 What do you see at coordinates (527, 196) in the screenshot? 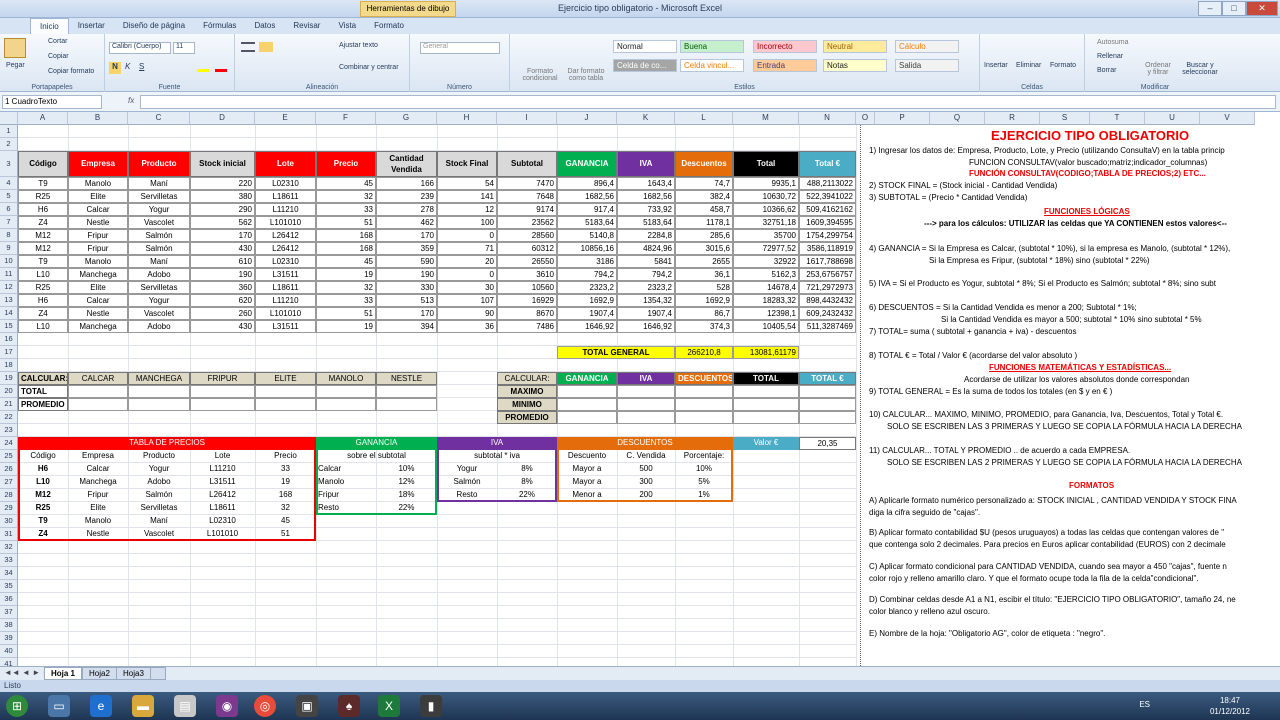
I see `table-cell: 7648` at bounding box center [527, 196].